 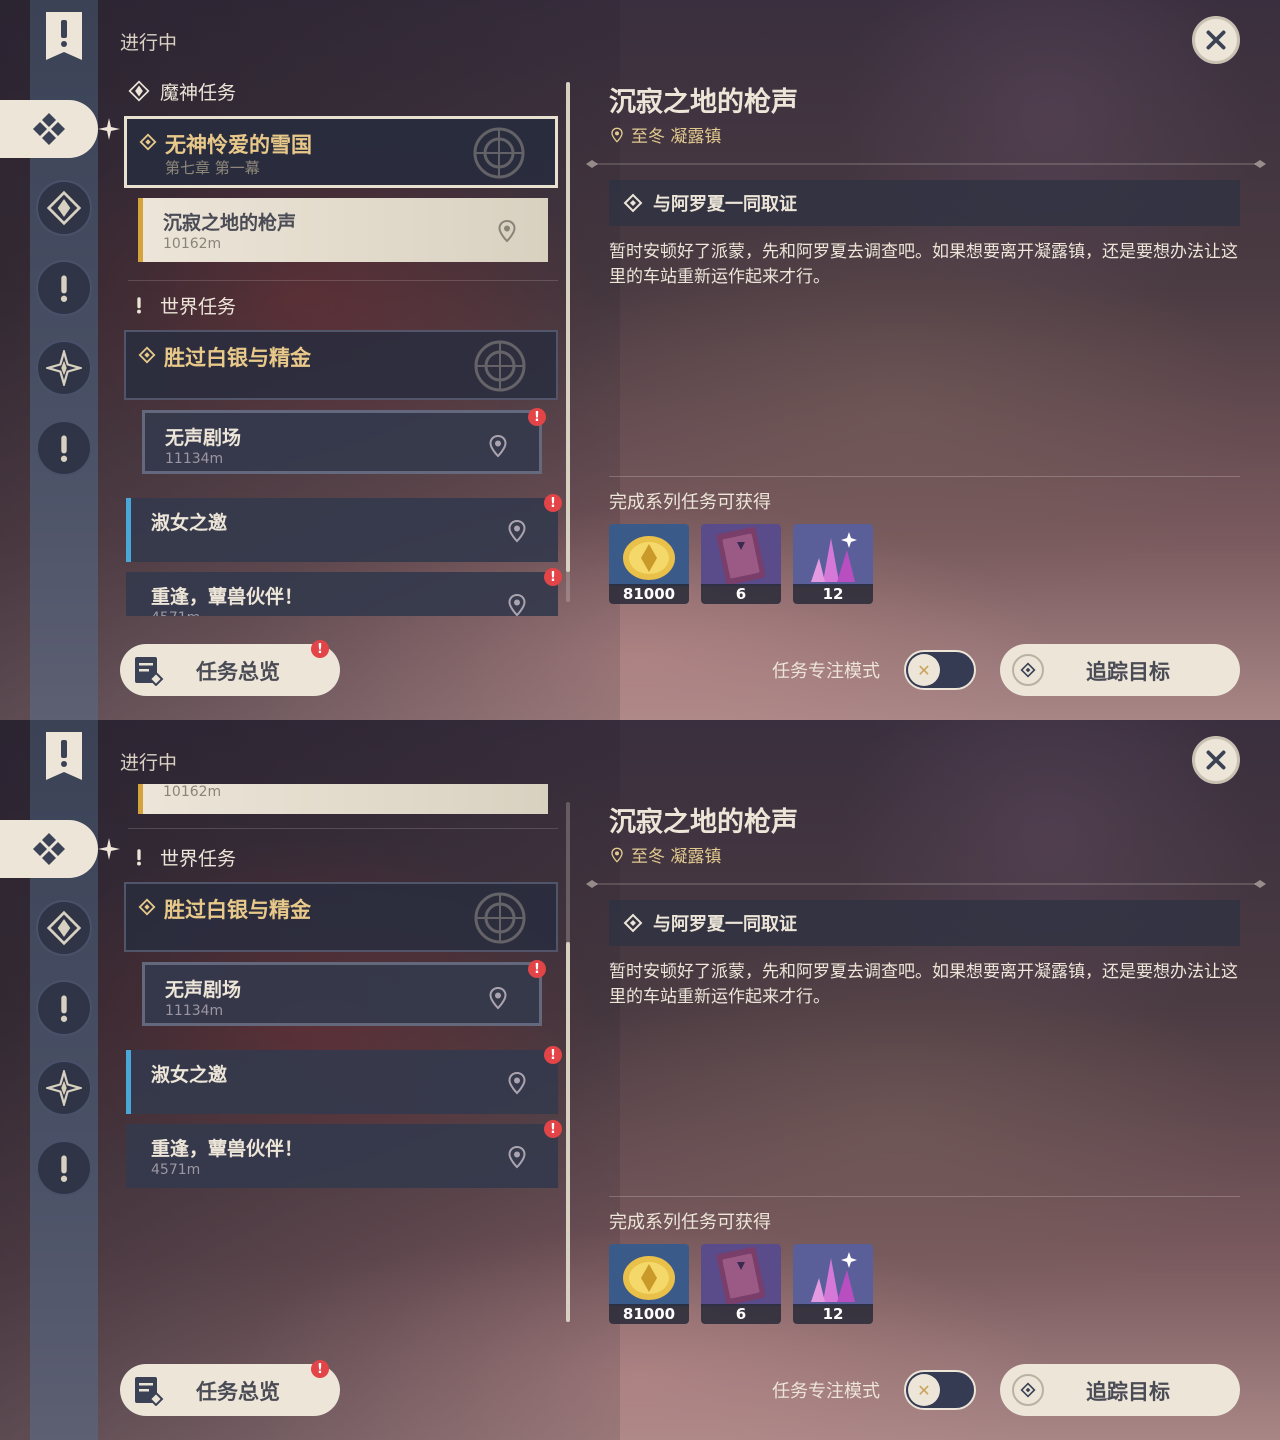 What do you see at coordinates (341, 152) in the screenshot?
I see `quest-group-archon: 无神怜爱的雪国 第七章 第一幕` at bounding box center [341, 152].